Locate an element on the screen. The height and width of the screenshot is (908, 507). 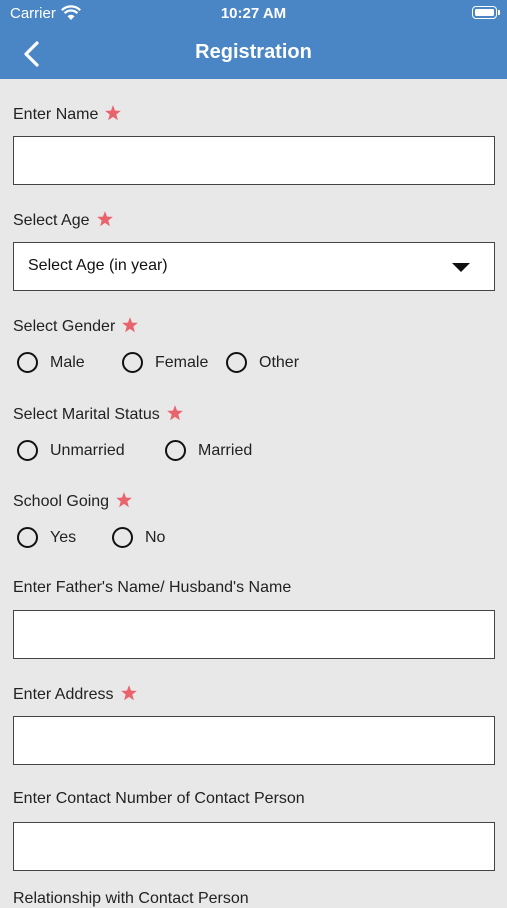
father-name-input is located at coordinates (254, 634).